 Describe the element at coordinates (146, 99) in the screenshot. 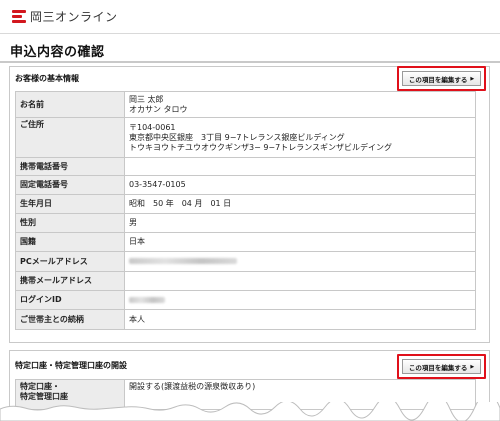

I see `name-kanji: 岡三 太郎` at that location.